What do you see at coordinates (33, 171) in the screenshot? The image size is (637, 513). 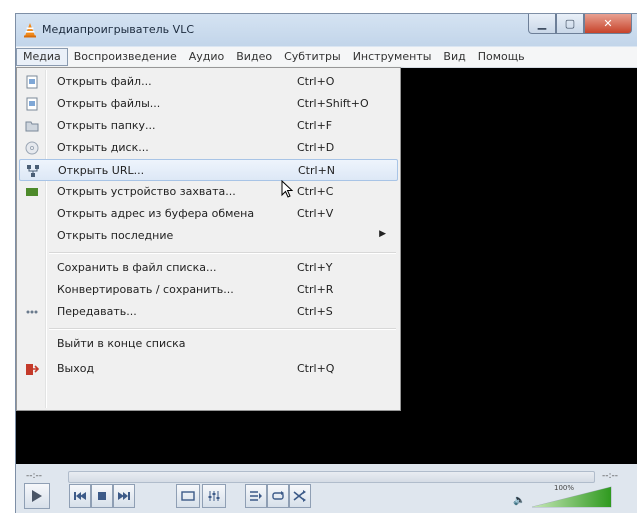 I see `network-icon` at bounding box center [33, 171].